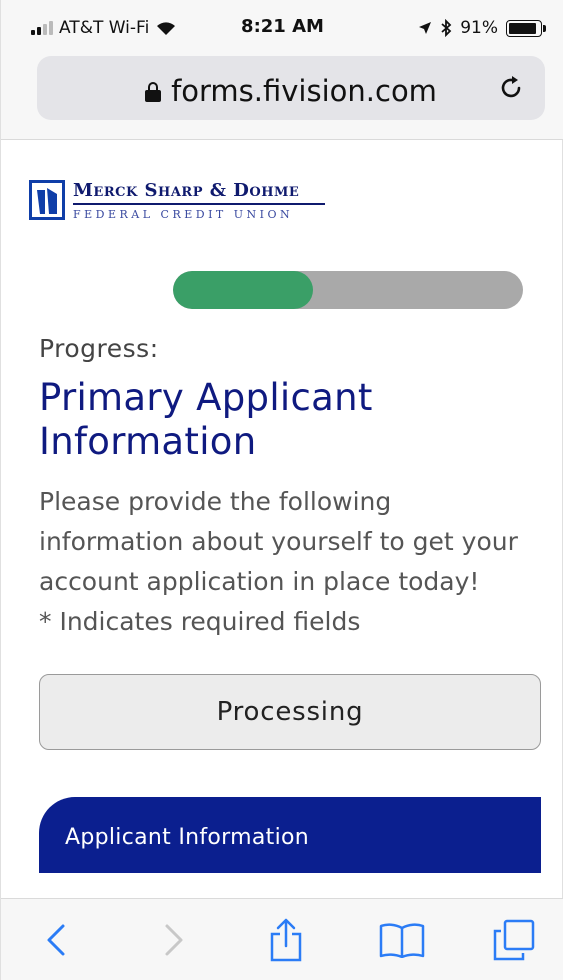  Describe the element at coordinates (523, 28) in the screenshot. I see `battery-fill` at that location.